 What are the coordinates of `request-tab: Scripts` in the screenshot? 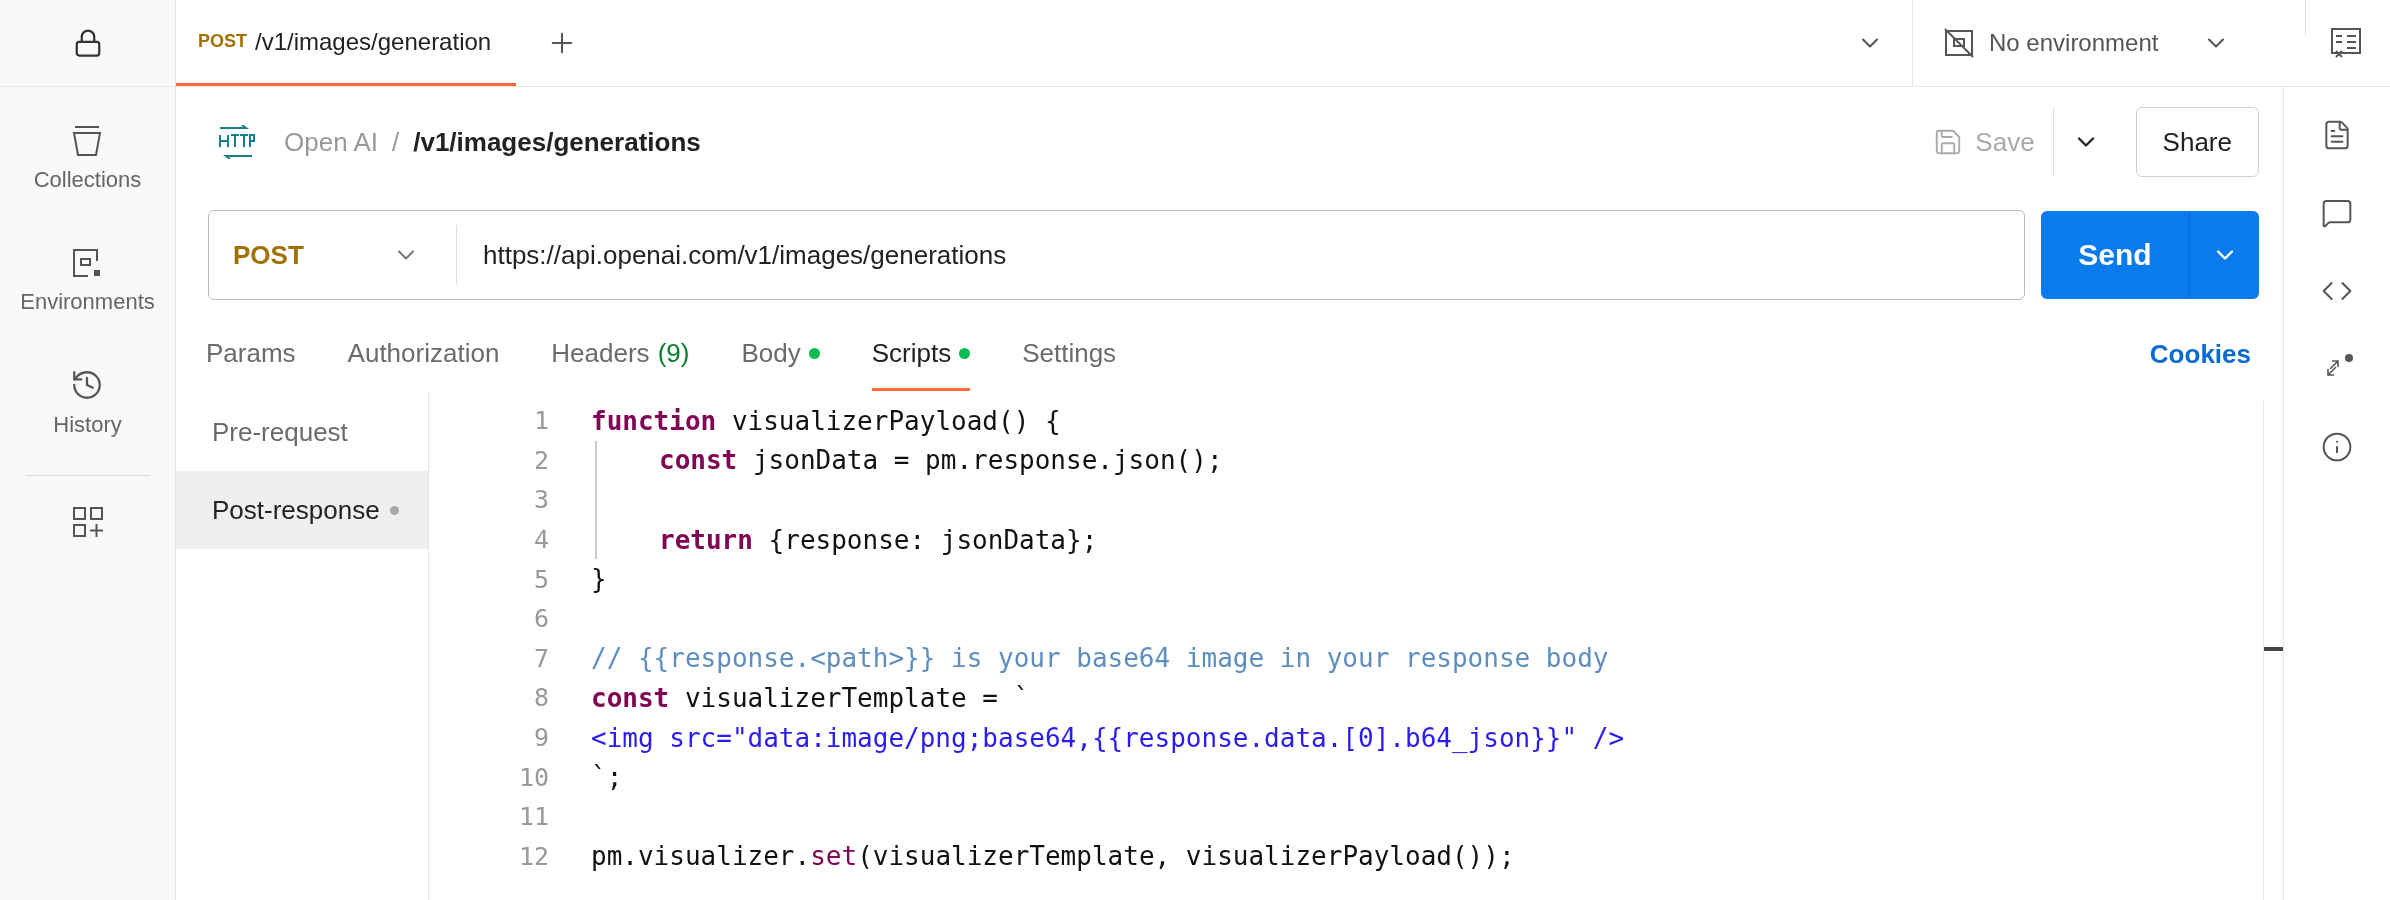 It's located at (921, 361).